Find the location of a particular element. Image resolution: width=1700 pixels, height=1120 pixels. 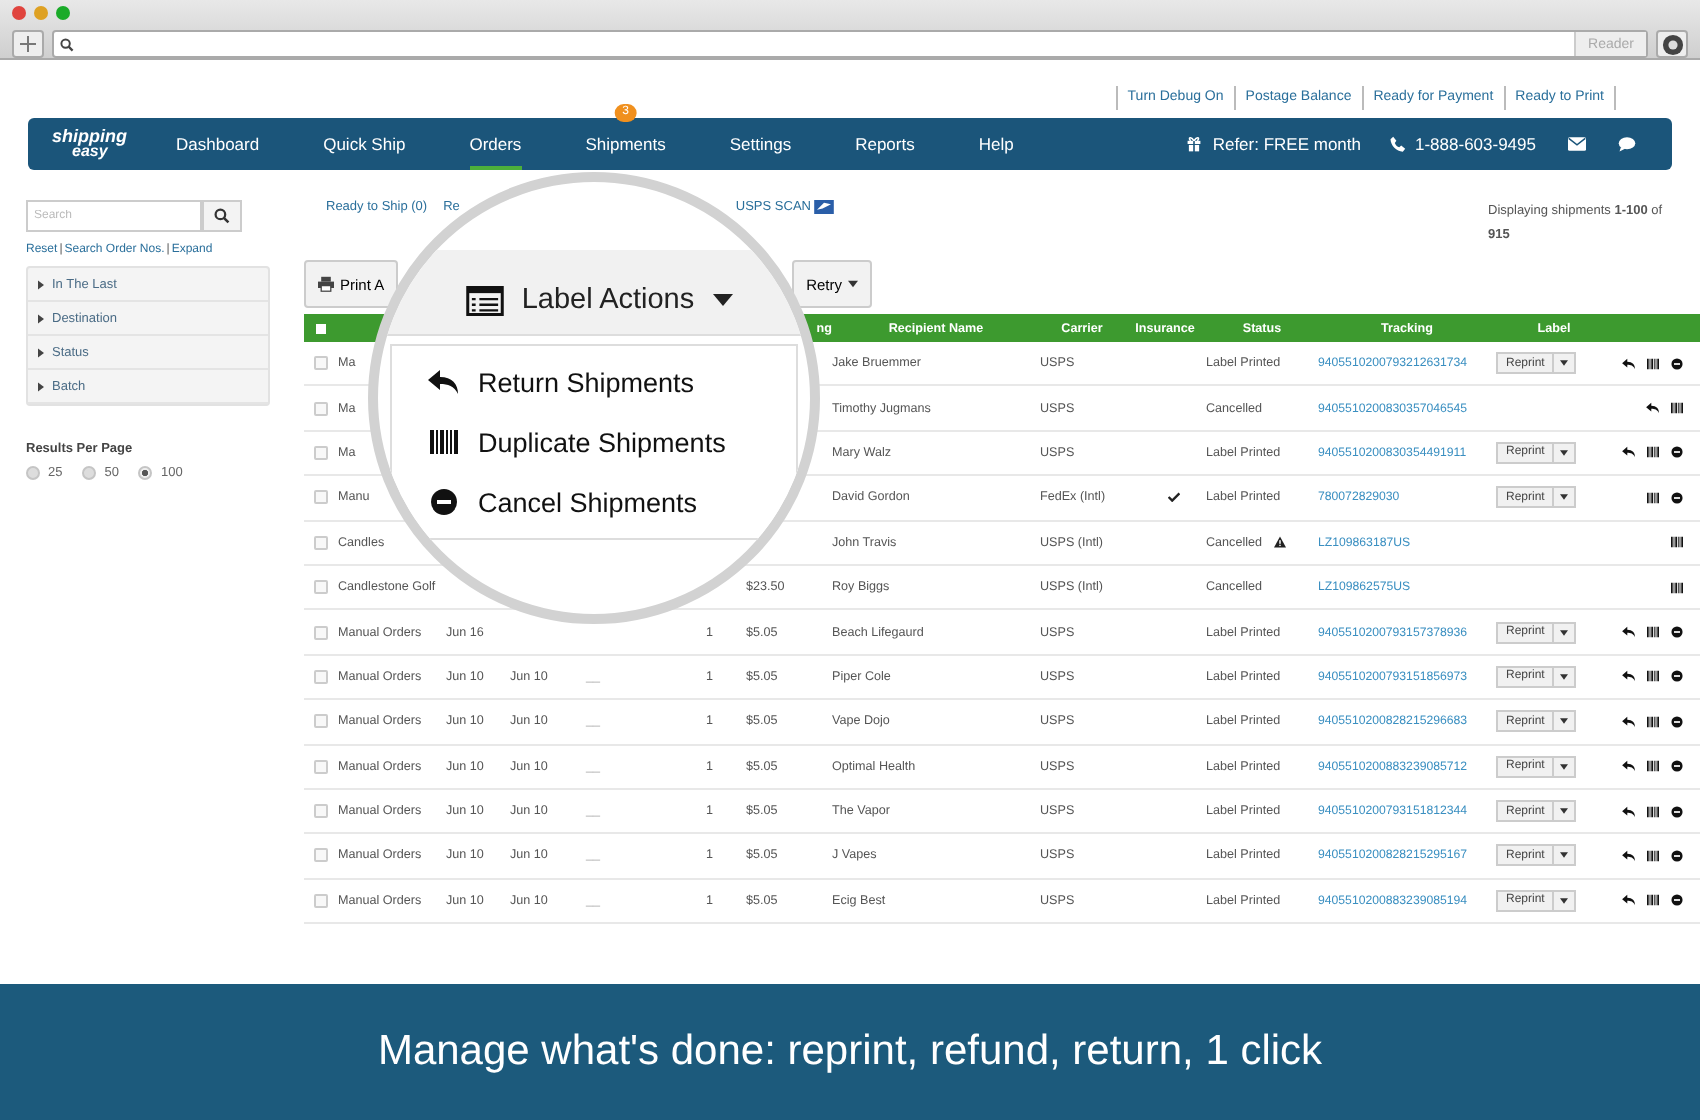

menu-item: Duplicate Shipments is located at coordinates (594, 442).